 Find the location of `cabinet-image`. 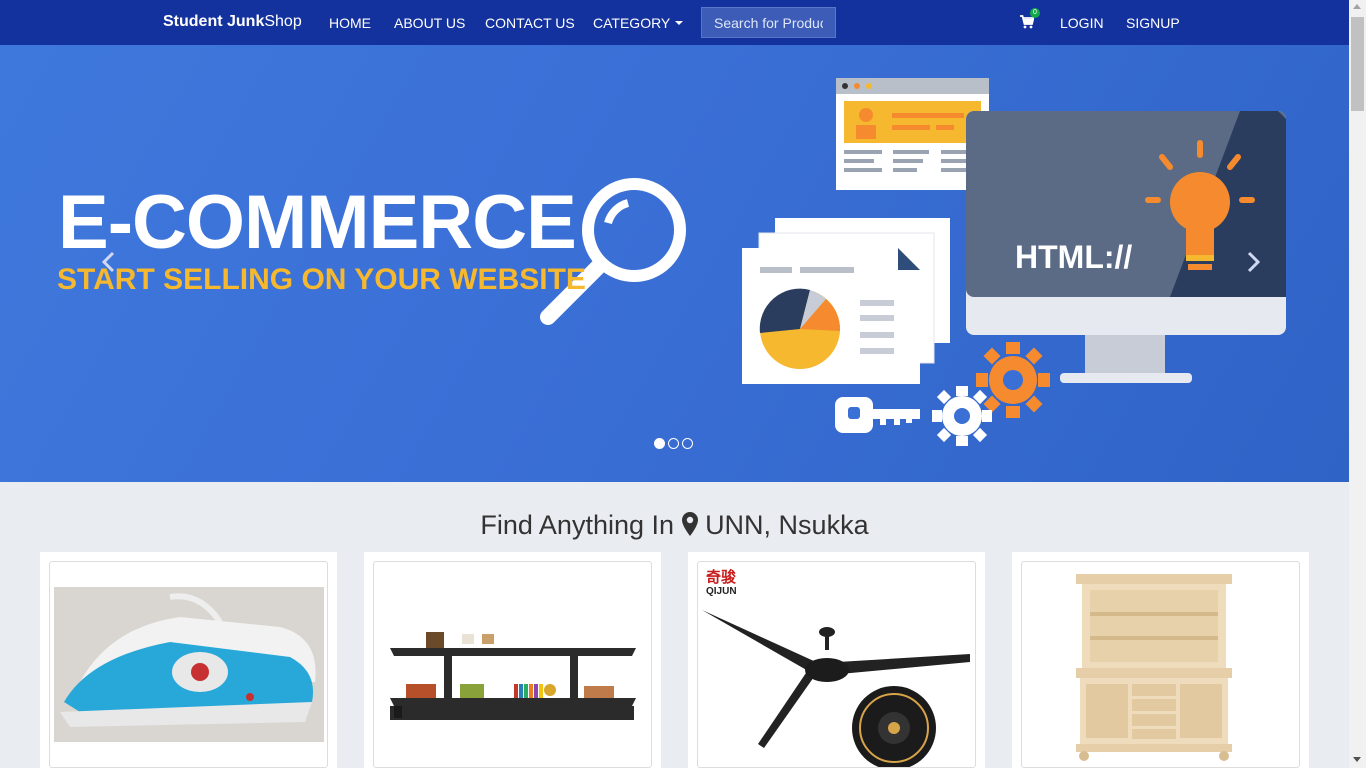

cabinet-image is located at coordinates (1154, 667).